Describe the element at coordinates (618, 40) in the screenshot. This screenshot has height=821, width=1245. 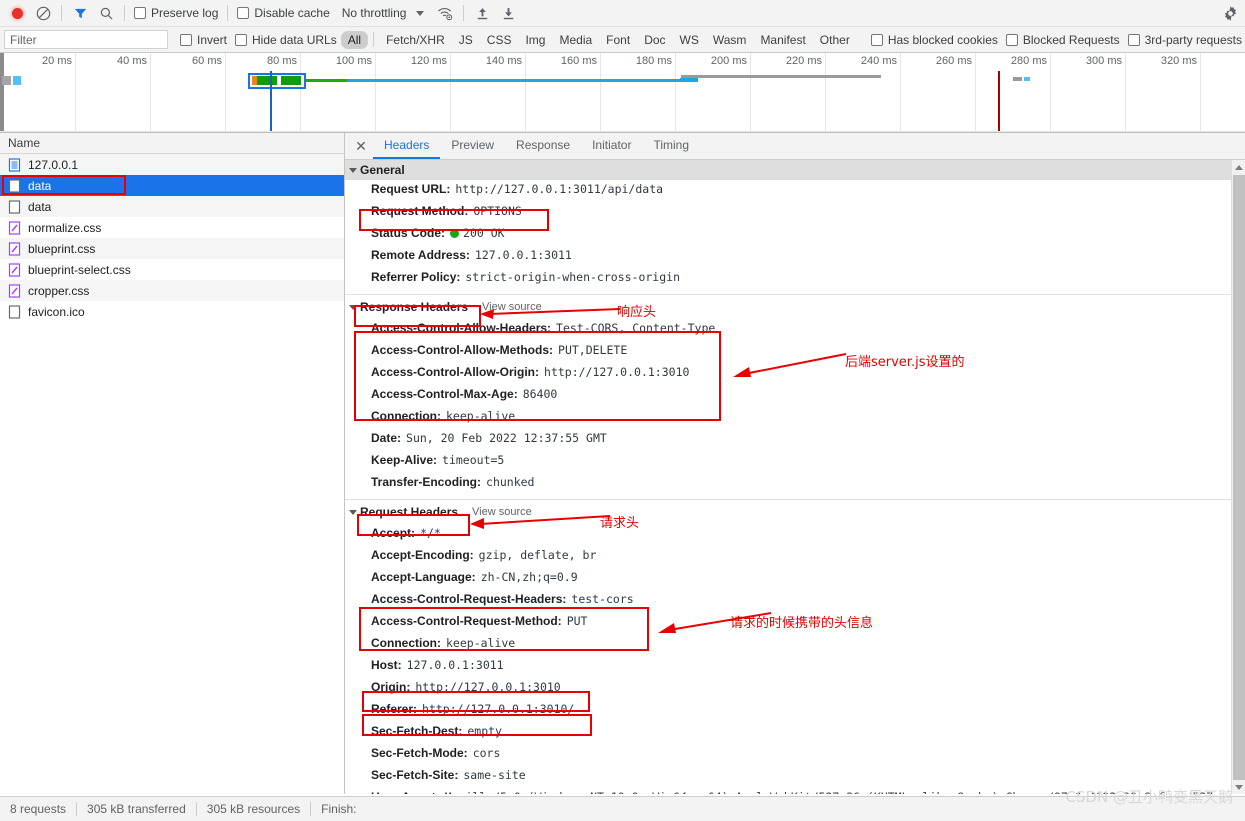
I see `filter-type-font: Font` at that location.